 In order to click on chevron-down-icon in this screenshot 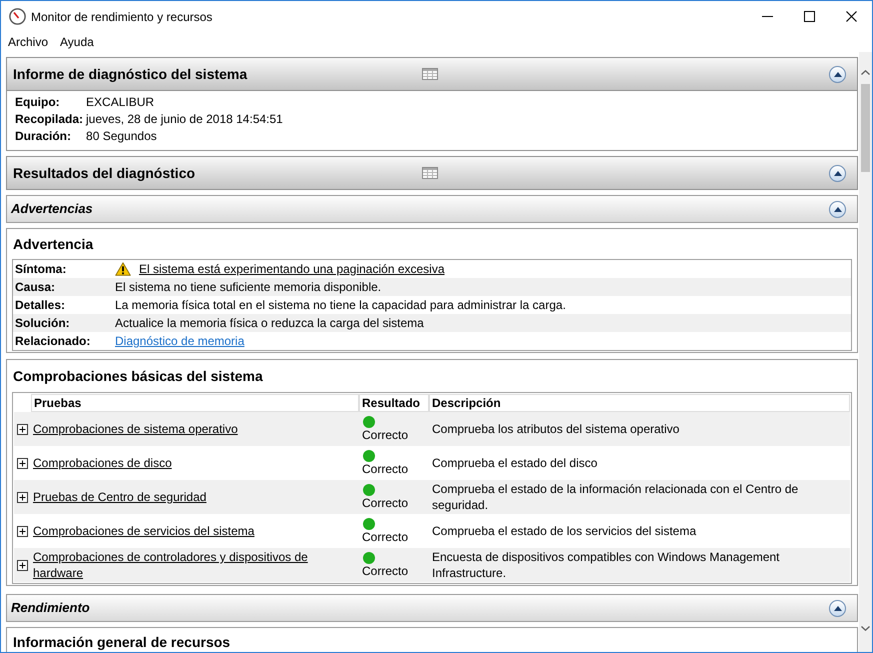, I will do `click(865, 628)`.